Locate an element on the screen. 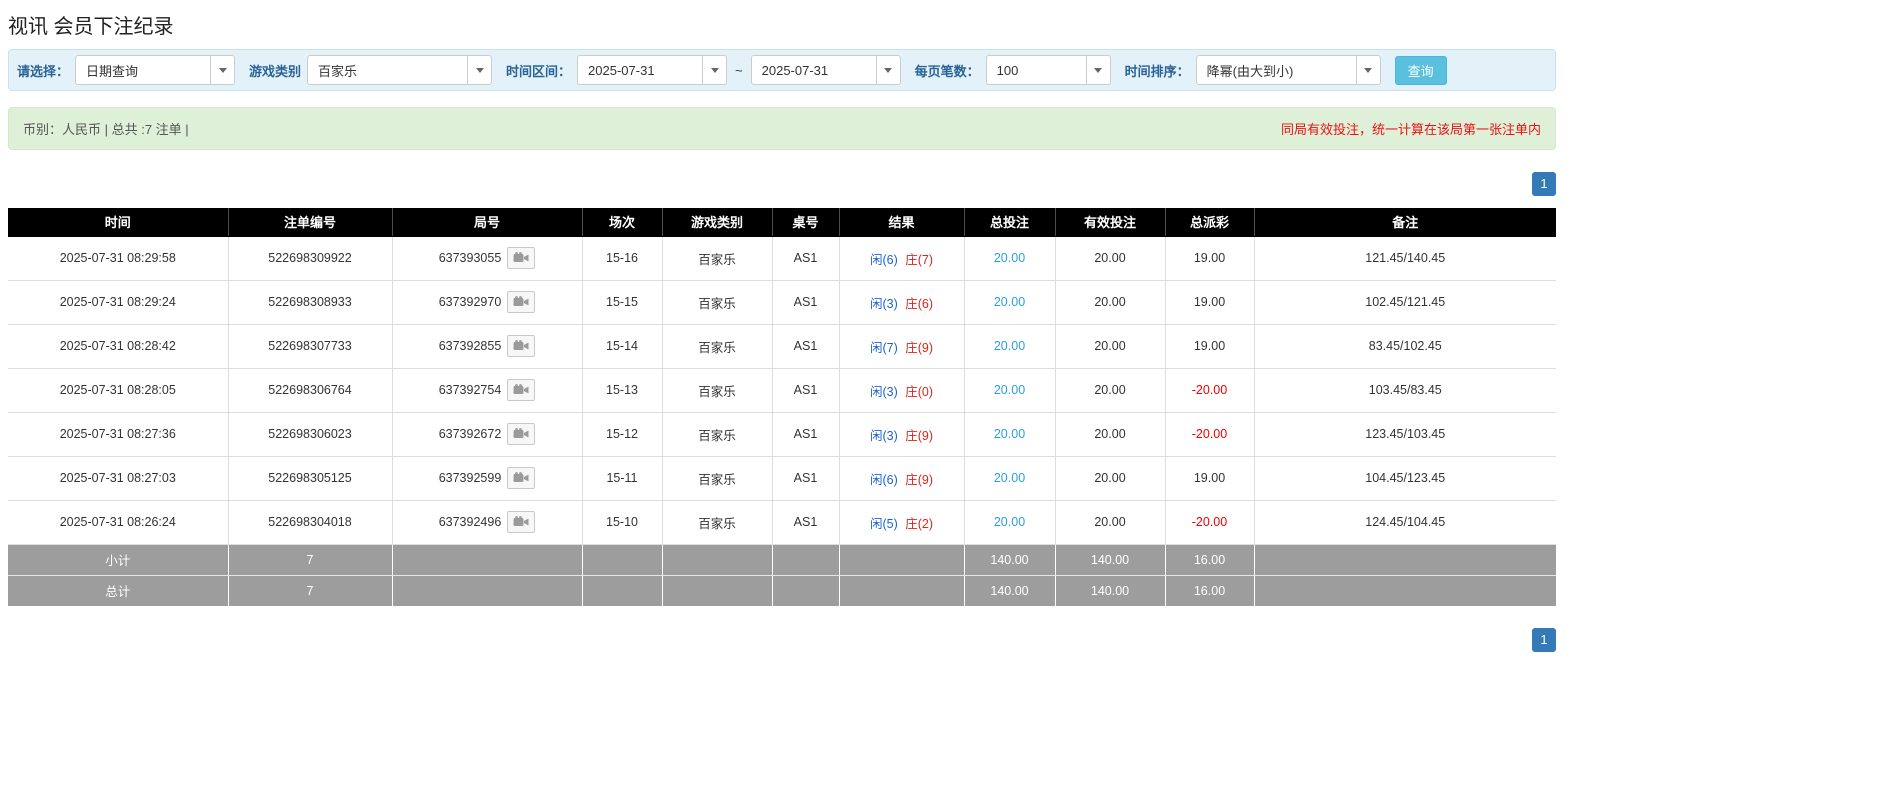 The width and height of the screenshot is (1904, 812). cell-round-id: 637392754 is located at coordinates (487, 390).